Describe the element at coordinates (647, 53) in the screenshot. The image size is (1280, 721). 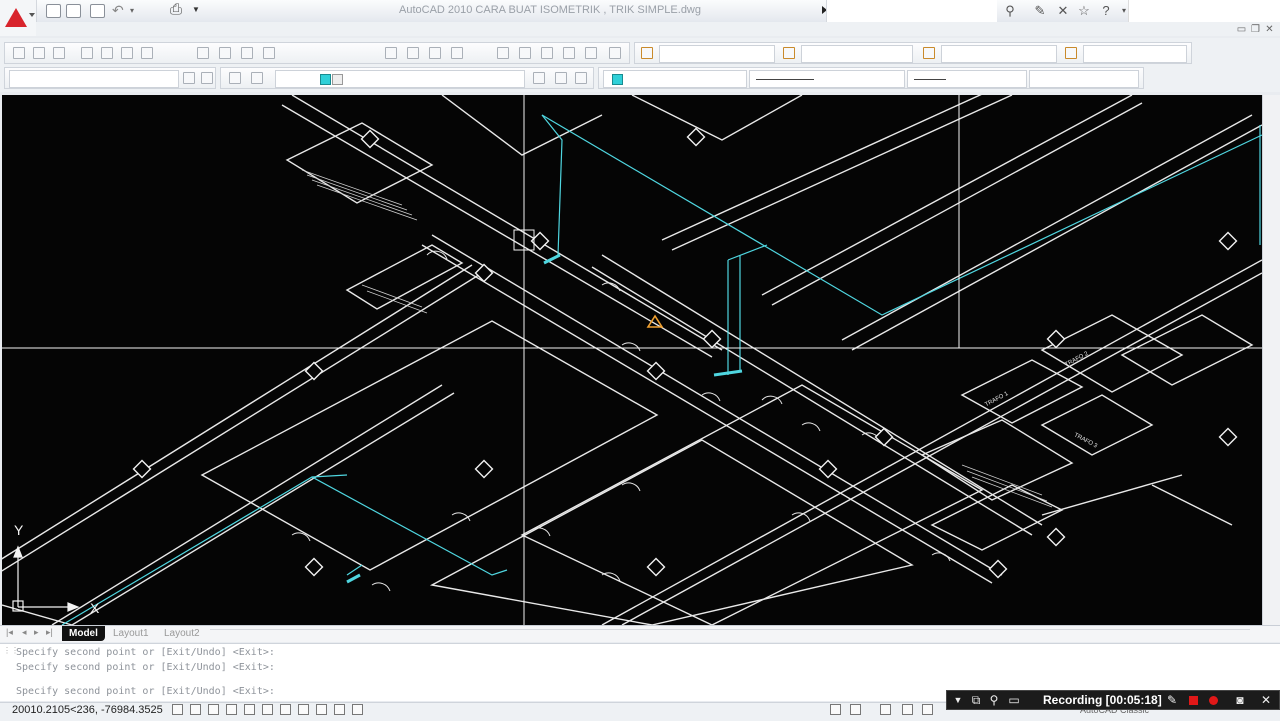
I see `text-style-icon` at that location.